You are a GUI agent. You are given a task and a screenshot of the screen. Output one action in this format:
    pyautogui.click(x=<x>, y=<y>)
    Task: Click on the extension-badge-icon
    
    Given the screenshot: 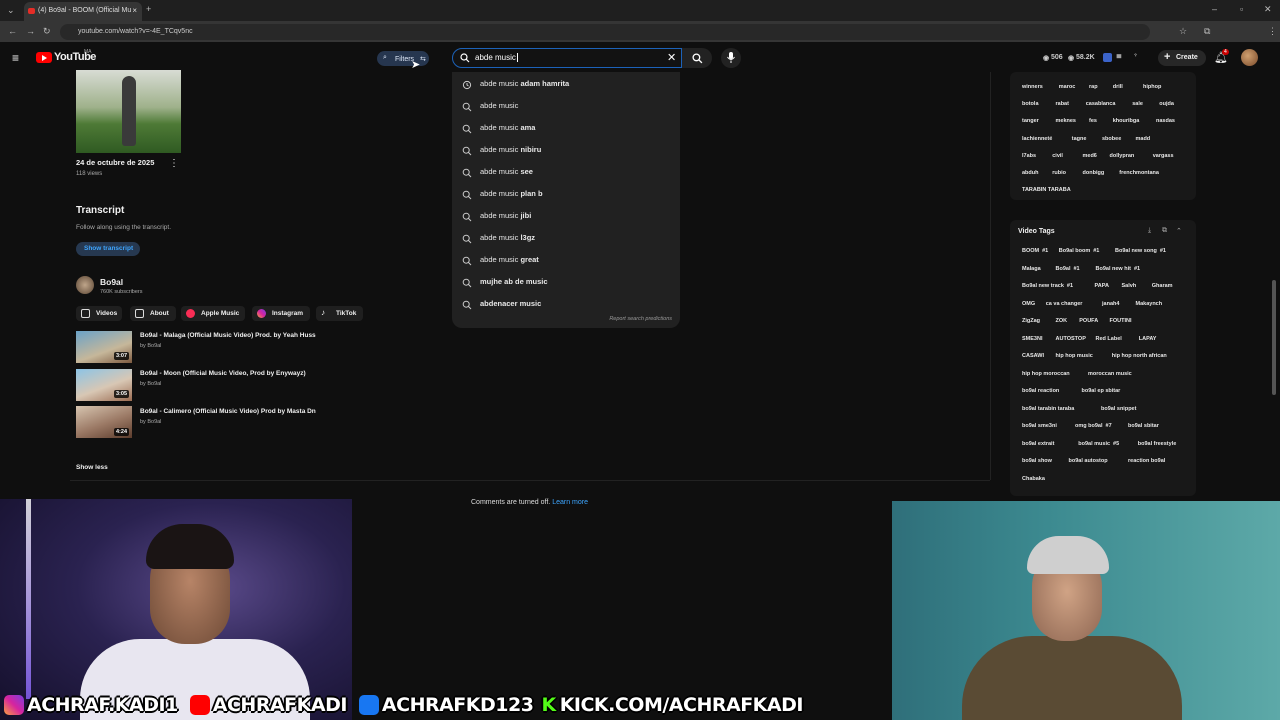 What is the action you would take?
    pyautogui.click(x=1107, y=57)
    